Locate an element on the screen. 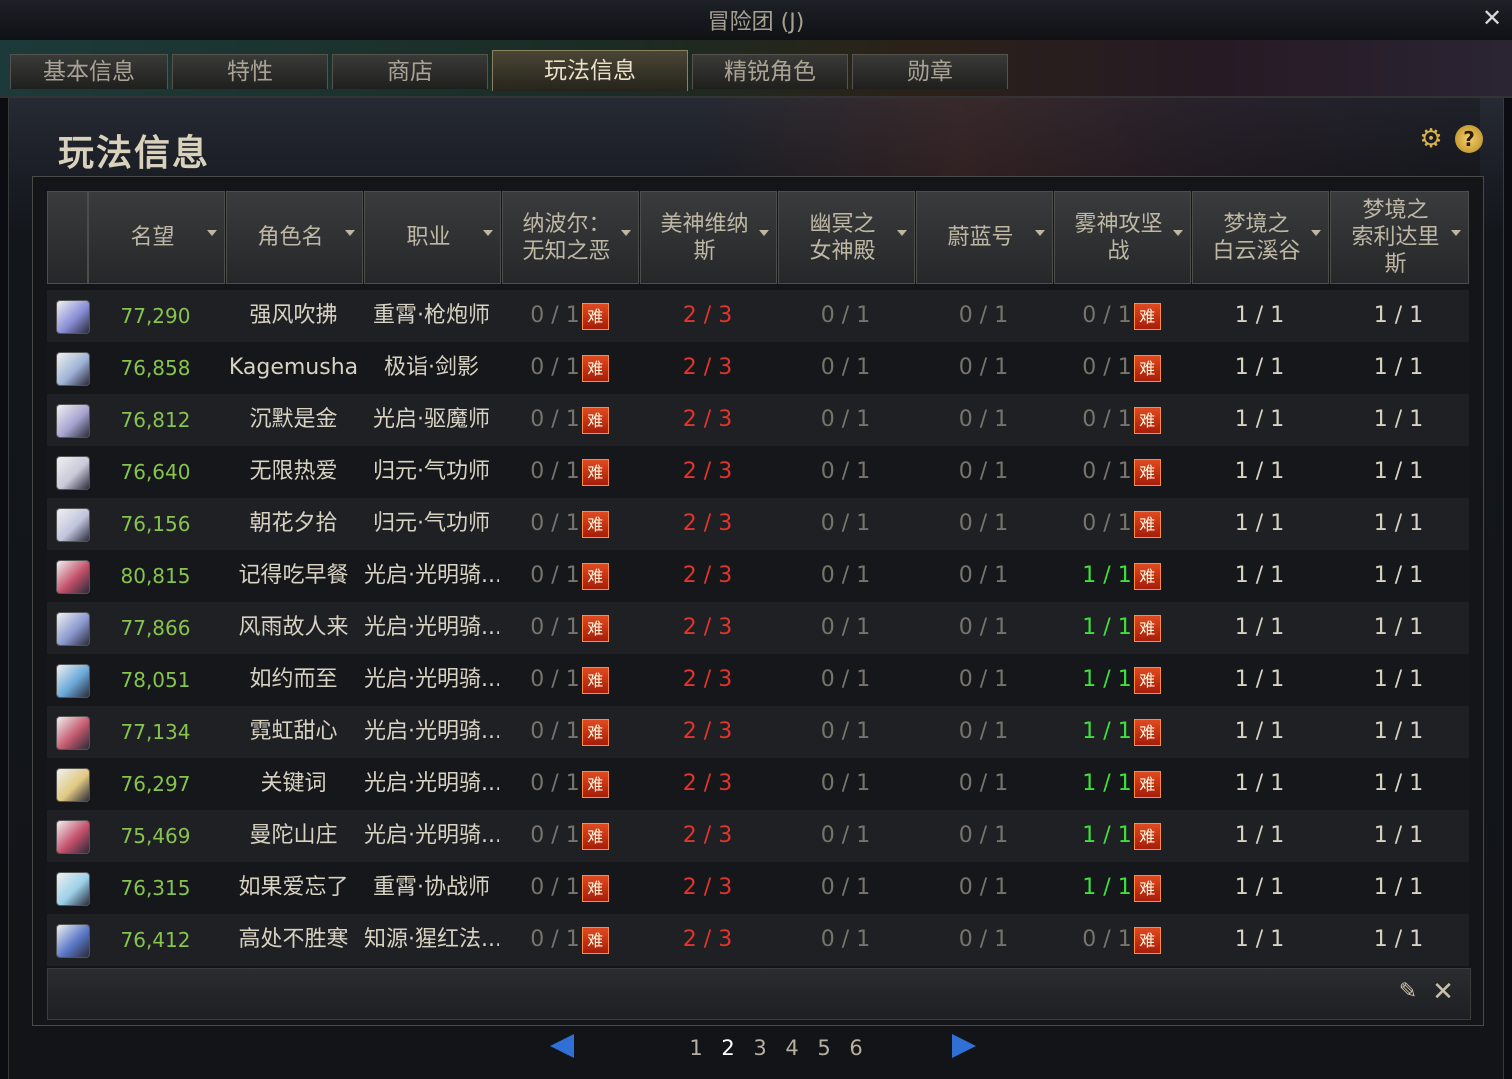 Image resolution: width=1512 pixels, height=1079 pixels. tab-basic-info: 基本信息 is located at coordinates (89, 71).